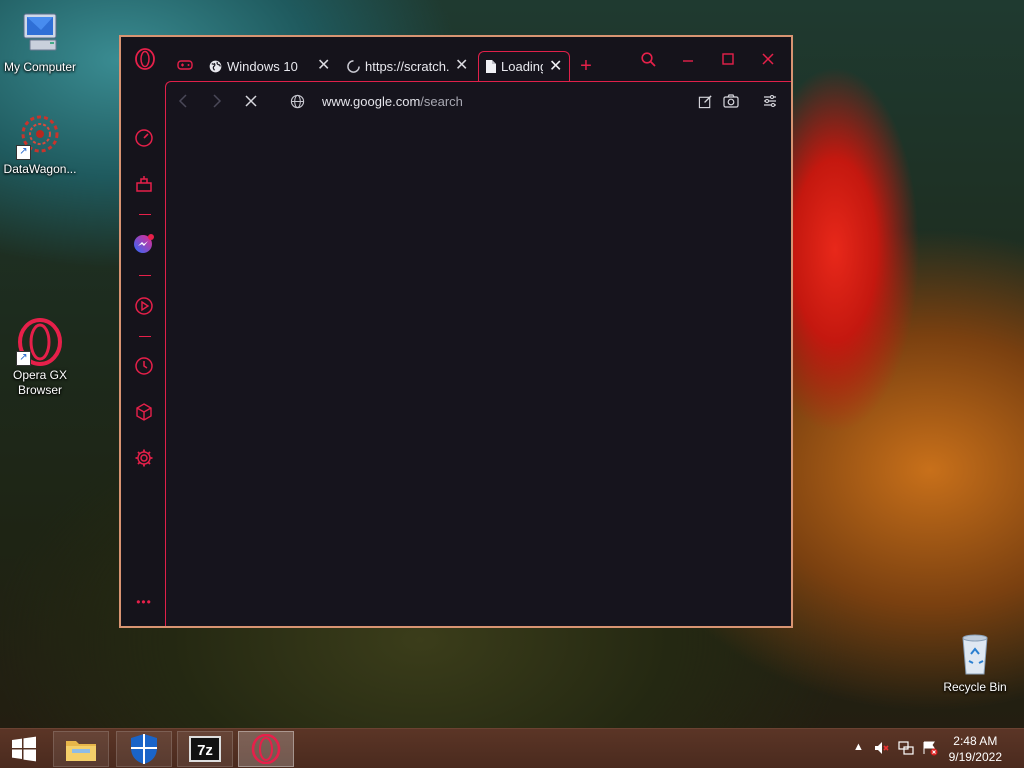 The image size is (1024, 768). Describe the element at coordinates (586, 66) in the screenshot. I see `new-tab-icon: +` at that location.